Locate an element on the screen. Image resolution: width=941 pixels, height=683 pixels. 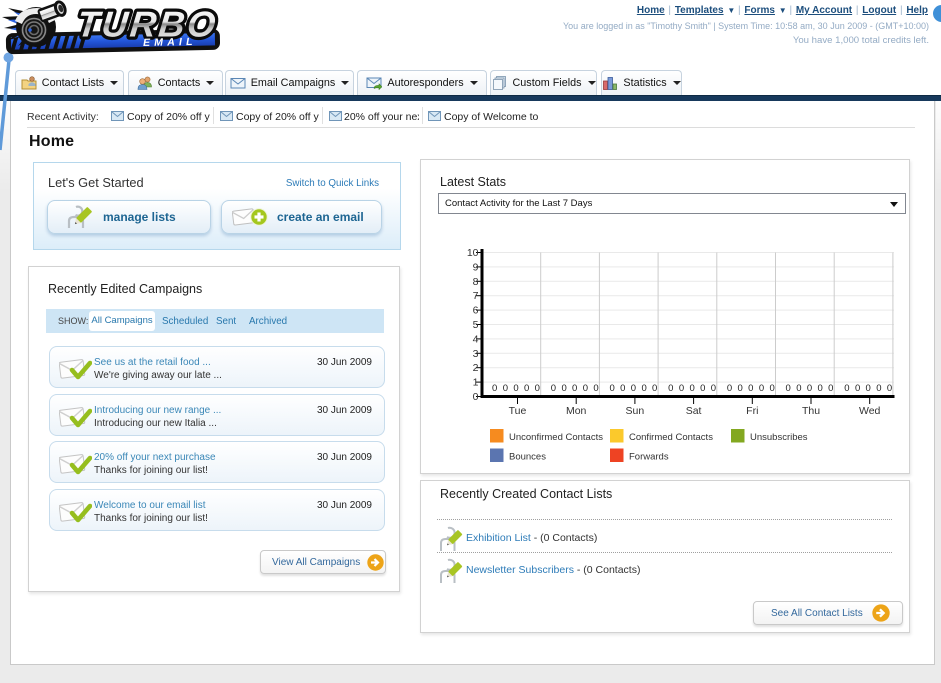
svg-text: Unsubscribes is located at coordinates (779, 437).